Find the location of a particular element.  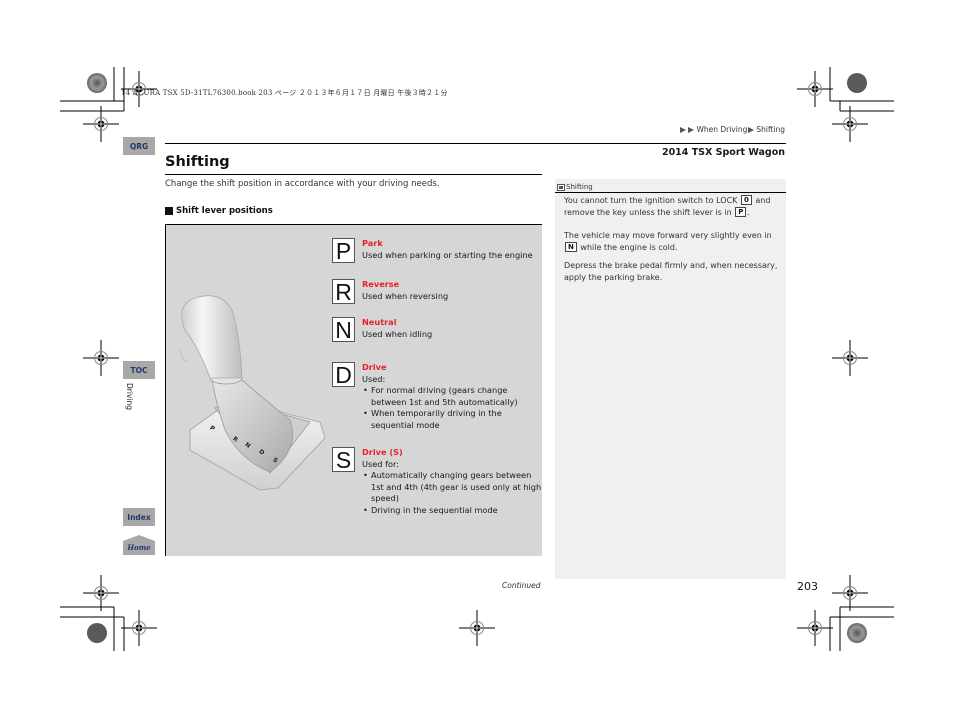

page-title: Shifting is located at coordinates (197, 162).